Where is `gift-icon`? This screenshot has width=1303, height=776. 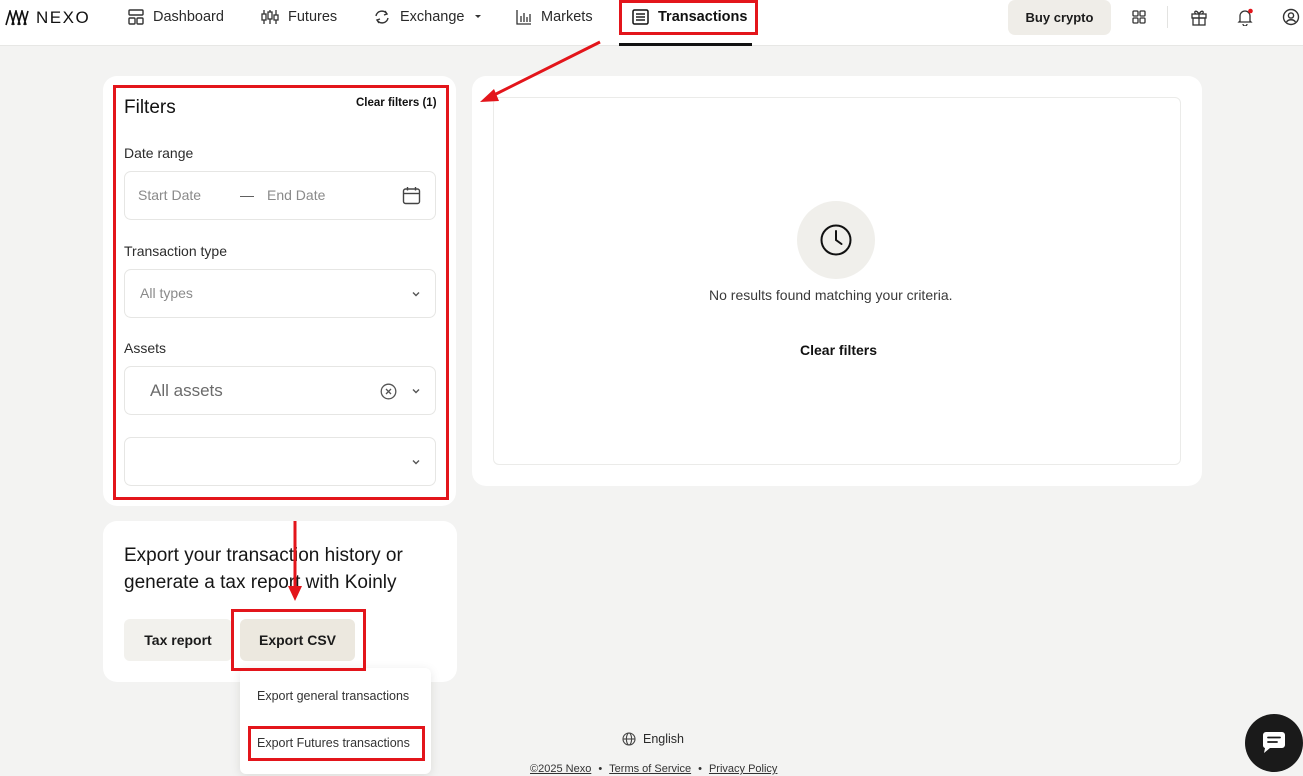
gift-icon is located at coordinates (1199, 17).